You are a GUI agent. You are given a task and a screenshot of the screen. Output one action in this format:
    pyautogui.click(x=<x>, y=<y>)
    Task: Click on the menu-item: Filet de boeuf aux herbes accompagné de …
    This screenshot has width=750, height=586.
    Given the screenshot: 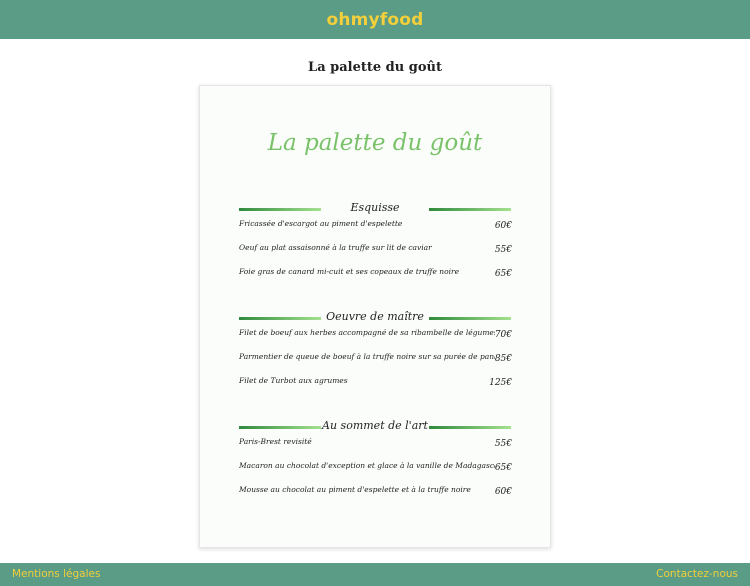 What is the action you would take?
    pyautogui.click(x=375, y=340)
    